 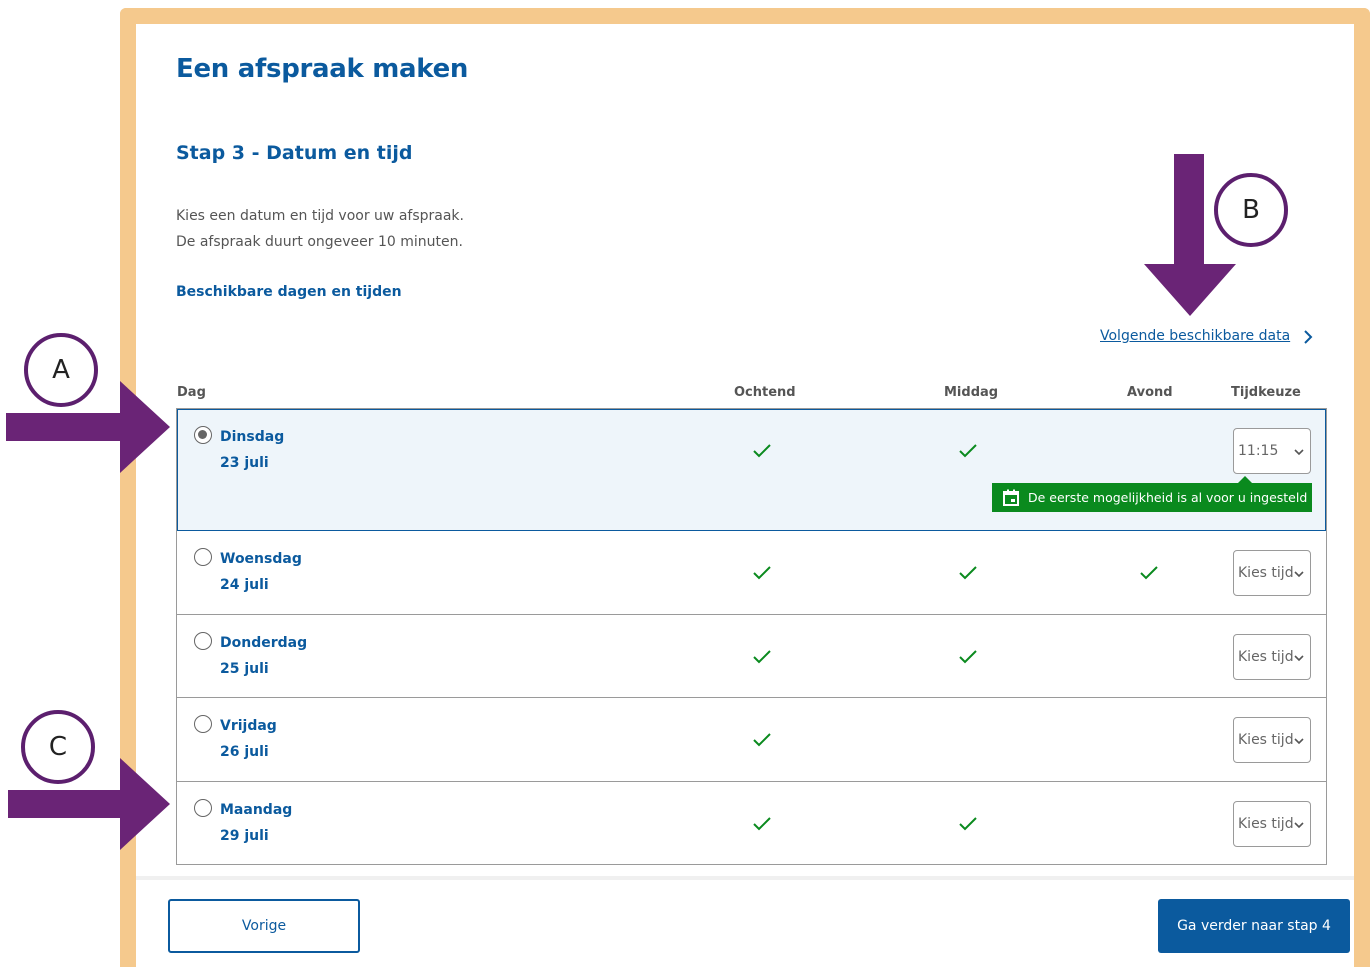 What do you see at coordinates (203, 435) in the screenshot?
I see `day-radio-selected` at bounding box center [203, 435].